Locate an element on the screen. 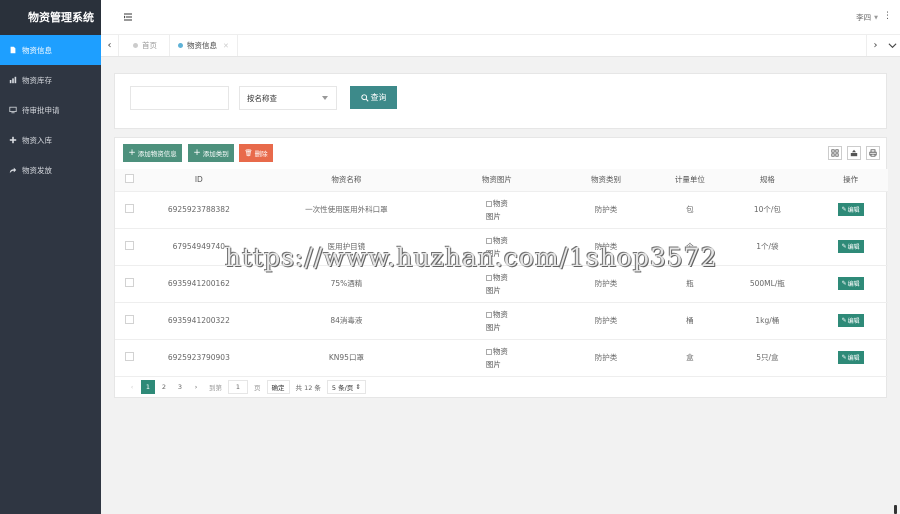 This screenshot has height=514, width=900. columns-filter-icon is located at coordinates (835, 153).